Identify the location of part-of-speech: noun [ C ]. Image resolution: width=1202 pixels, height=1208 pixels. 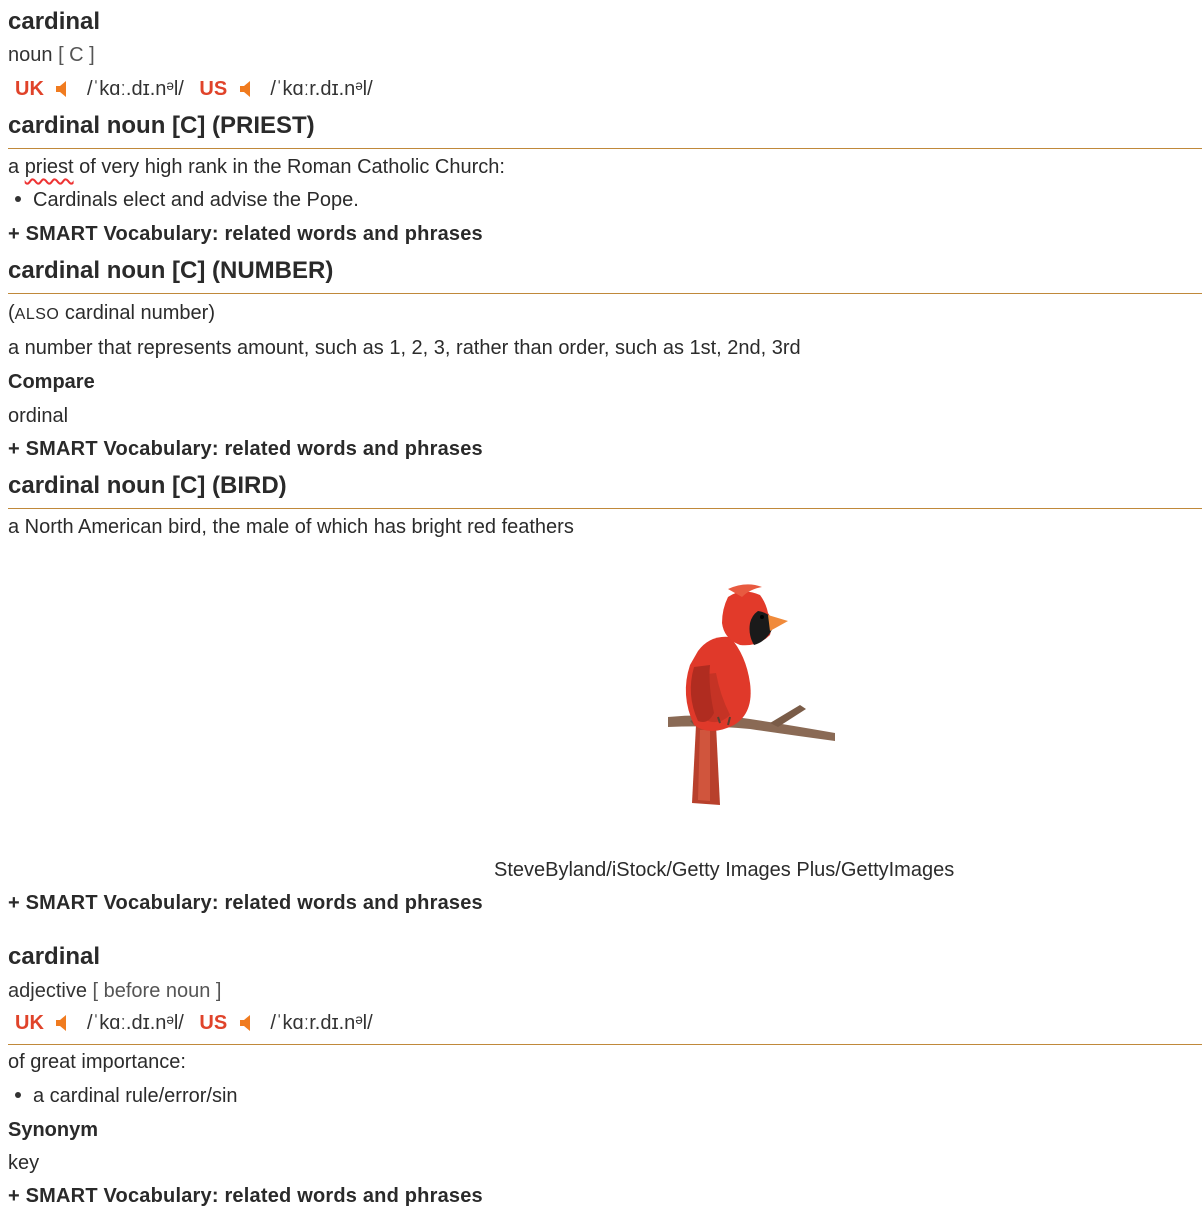
(51, 55).